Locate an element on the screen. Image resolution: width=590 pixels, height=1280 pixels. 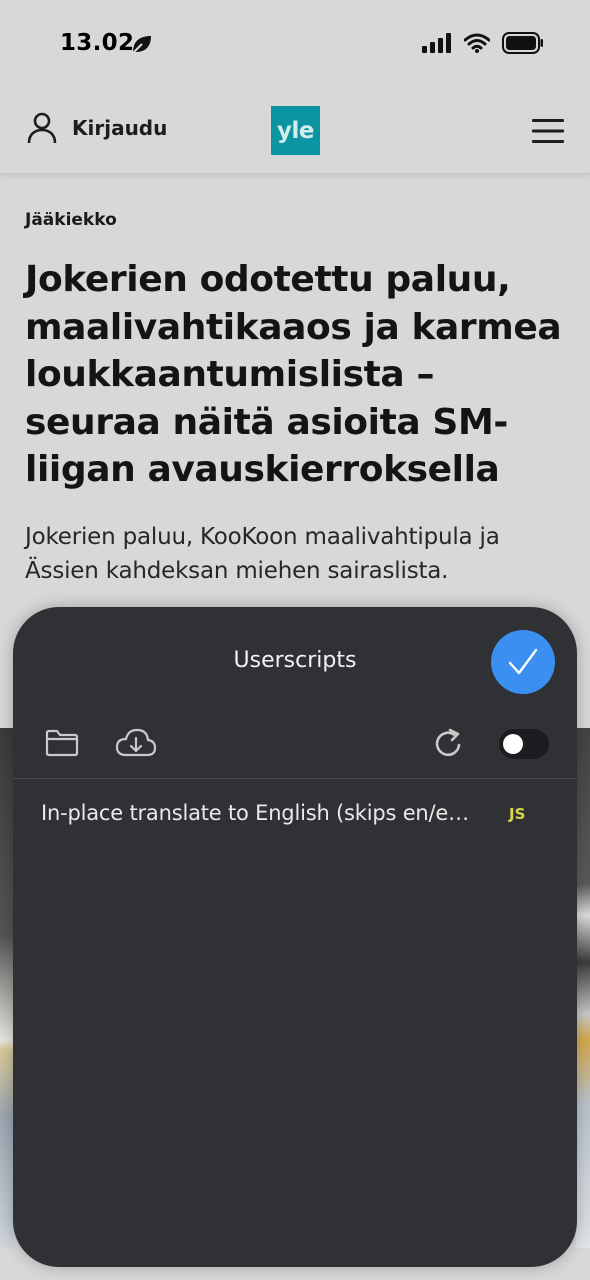
cellular-signal-icon is located at coordinates (436, 43).